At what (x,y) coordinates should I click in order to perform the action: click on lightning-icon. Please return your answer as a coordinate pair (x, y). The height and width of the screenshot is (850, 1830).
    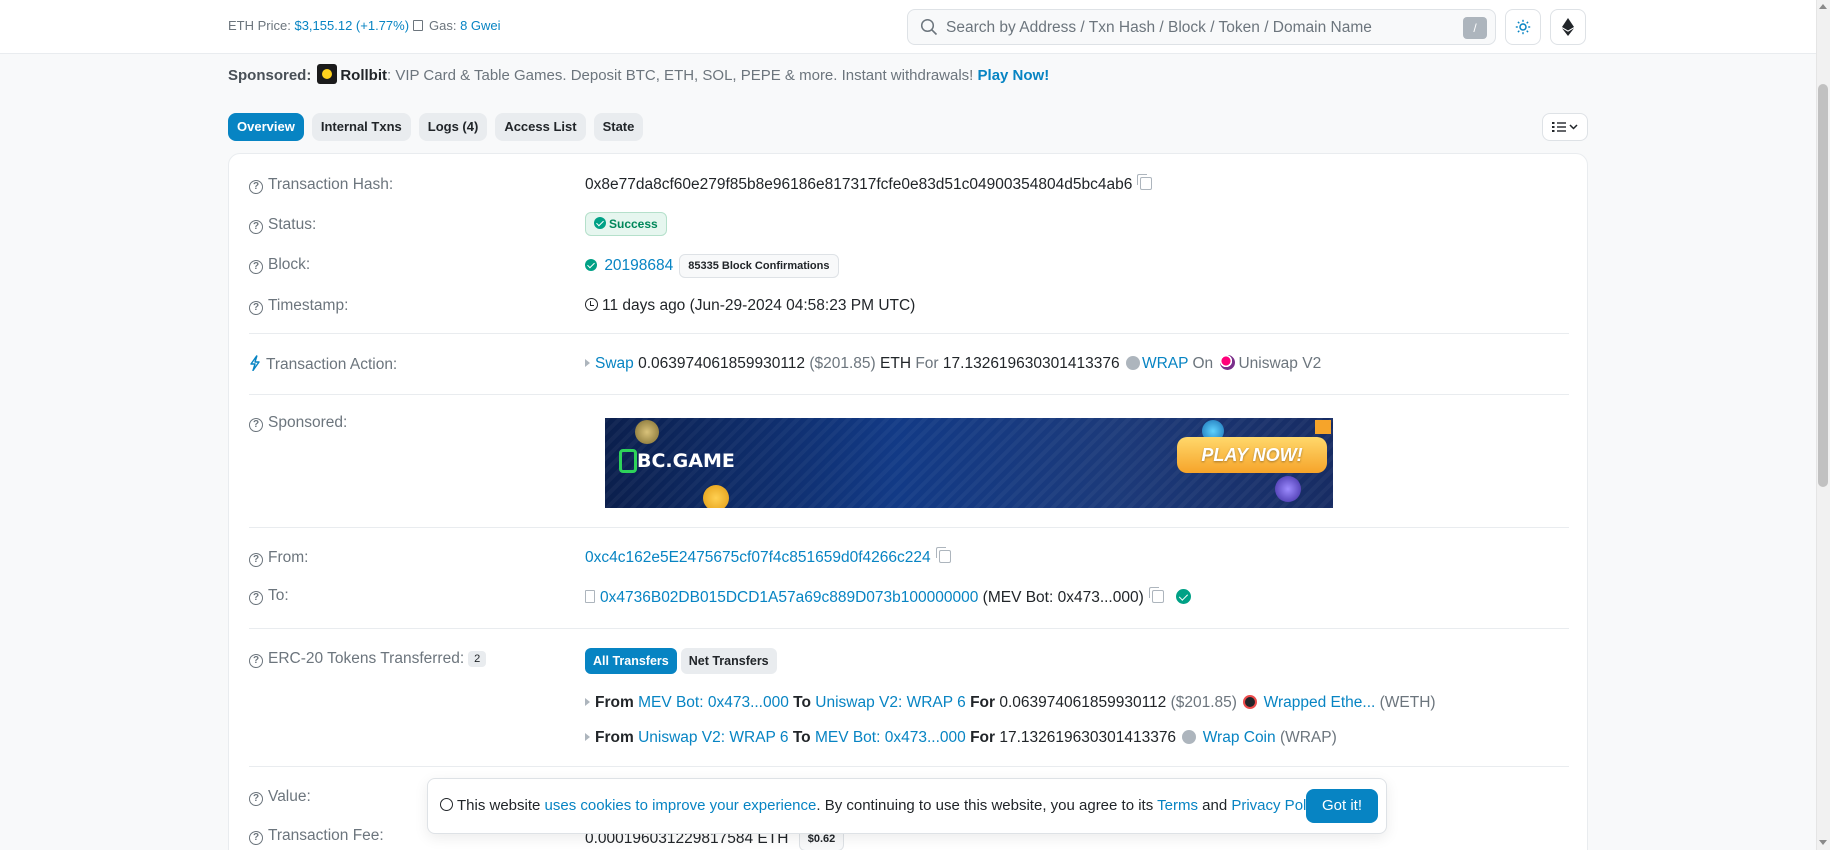
    Looking at the image, I should click on (255, 363).